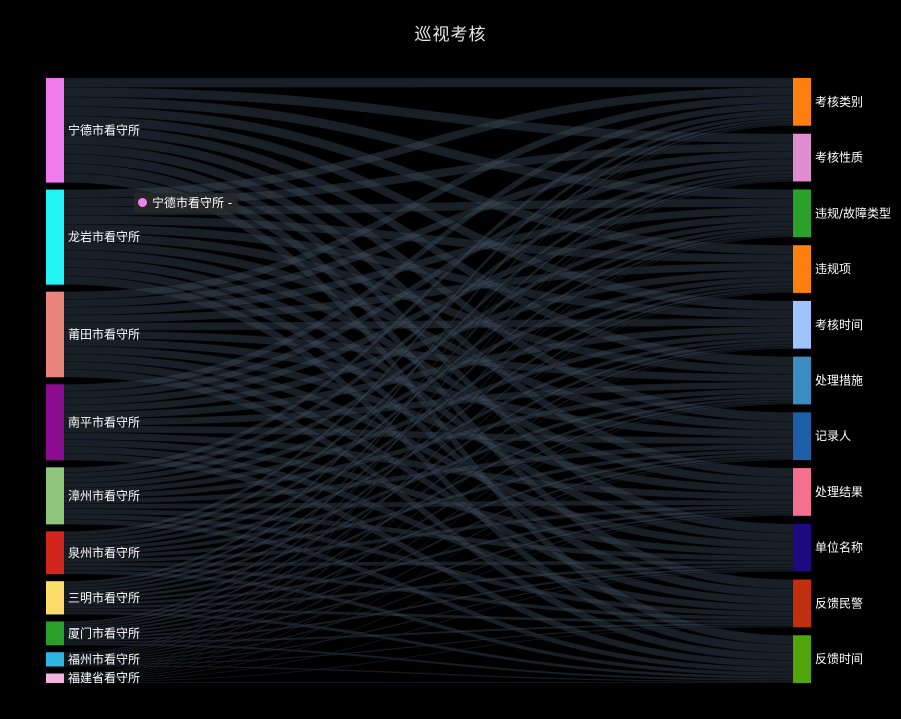 The height and width of the screenshot is (719, 901). What do you see at coordinates (192, 203) in the screenshot?
I see `tooltip-text: 宁德市看守所 -` at bounding box center [192, 203].